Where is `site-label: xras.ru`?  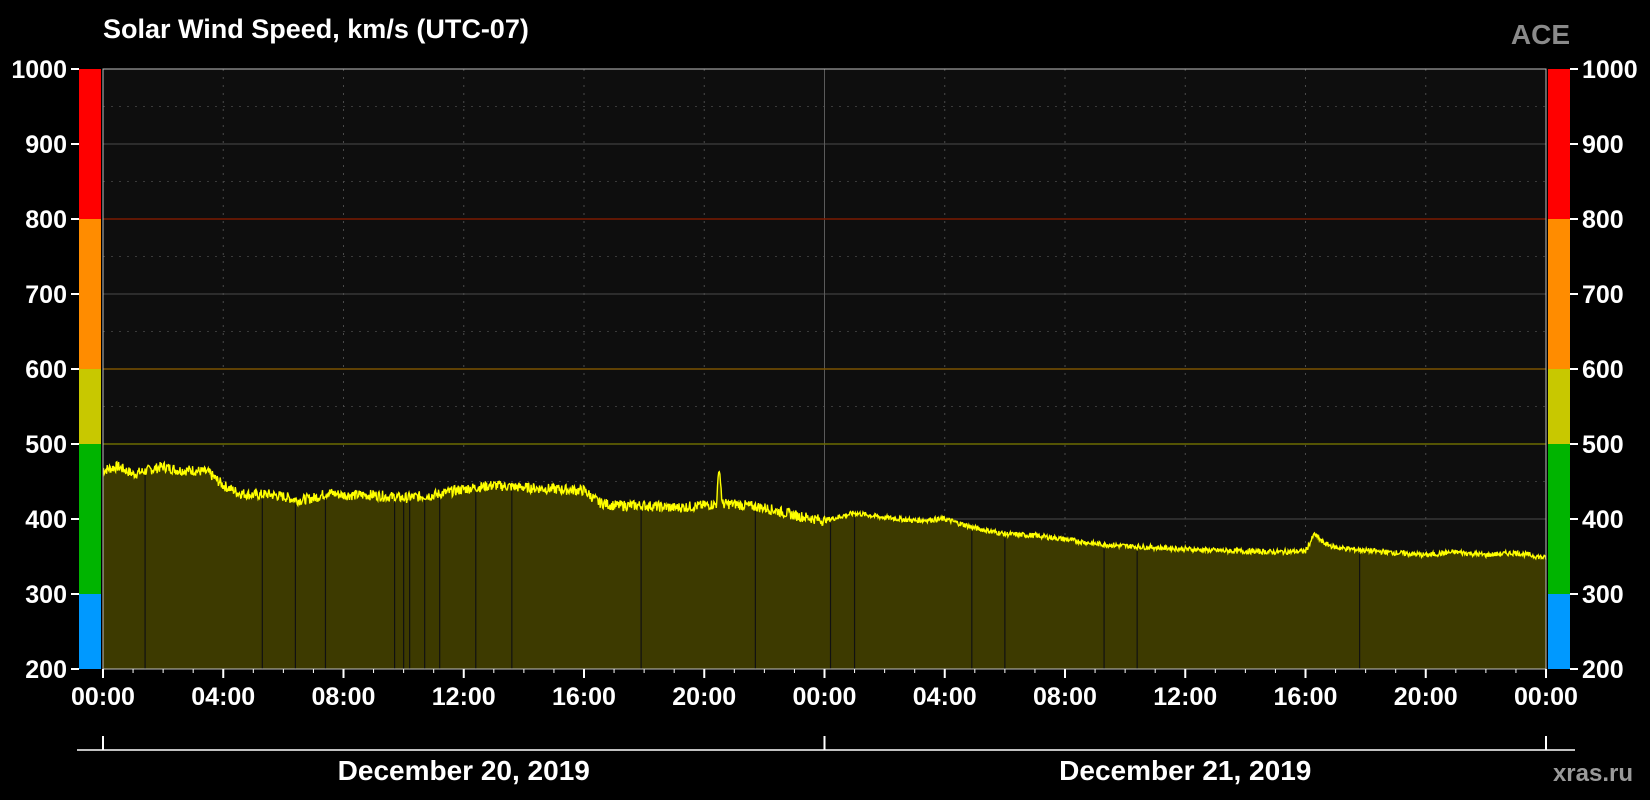
site-label: xras.ru is located at coordinates (1593, 773).